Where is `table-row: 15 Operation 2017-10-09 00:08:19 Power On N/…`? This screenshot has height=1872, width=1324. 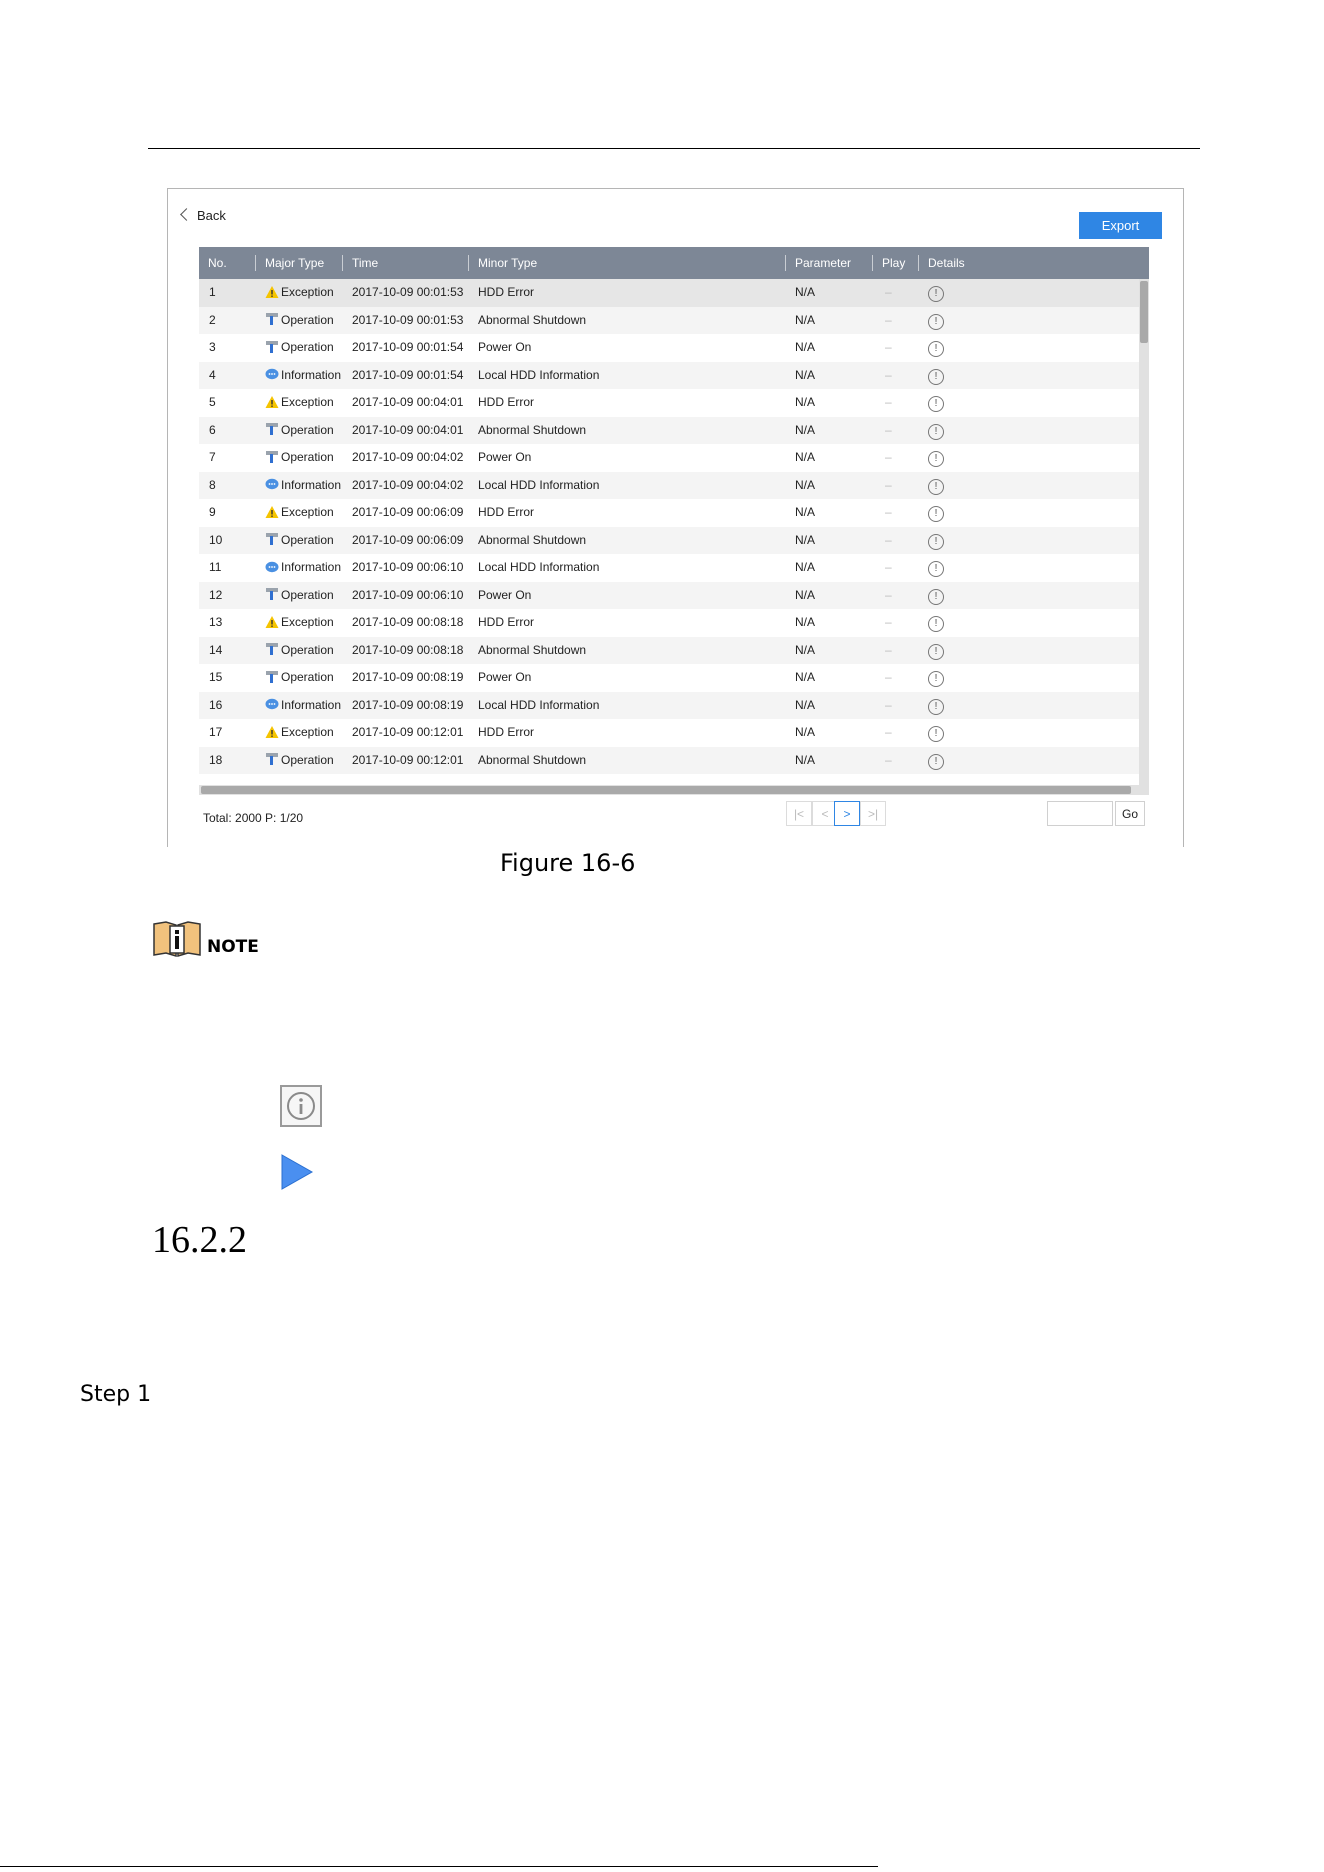 table-row: 15 Operation 2017-10-09 00:08:19 Power On N/… is located at coordinates (674, 678).